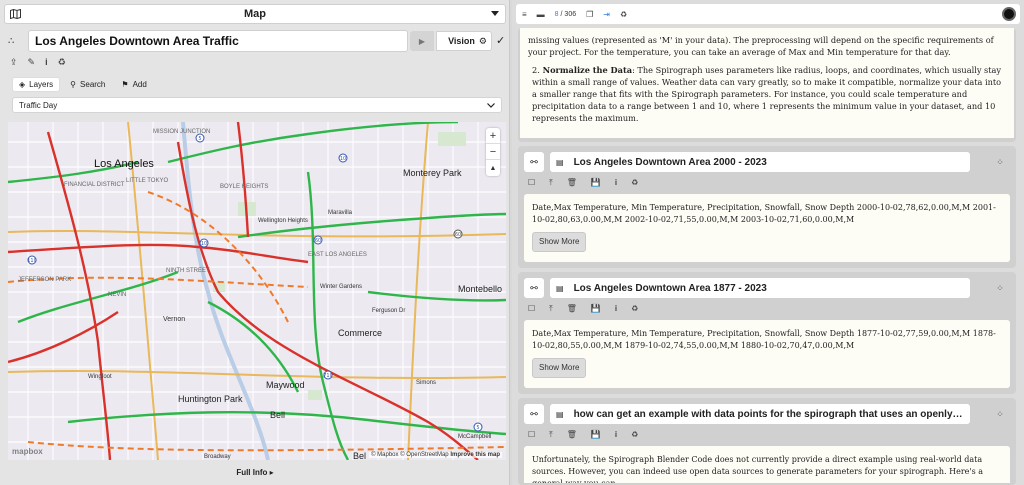 The height and width of the screenshot is (485, 1024). I want to click on tab-add: ⚑ Add, so click(133, 84).